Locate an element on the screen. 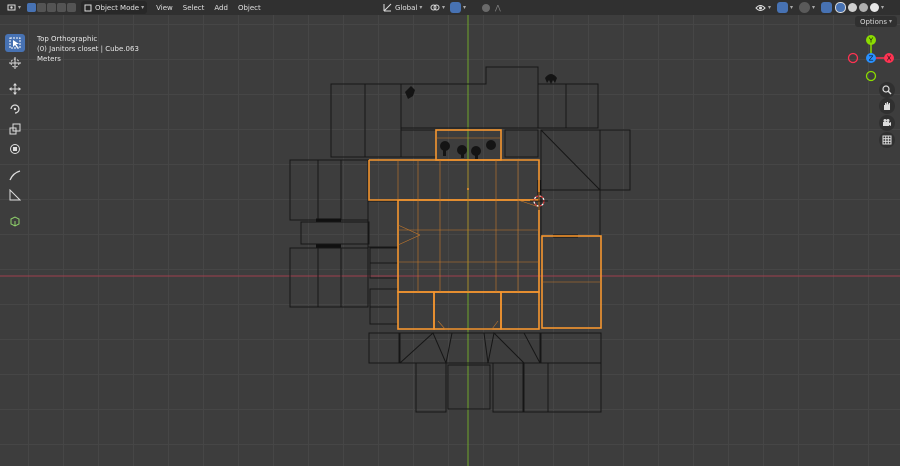 The image size is (900, 466). rotate-tool is located at coordinates (15, 109).